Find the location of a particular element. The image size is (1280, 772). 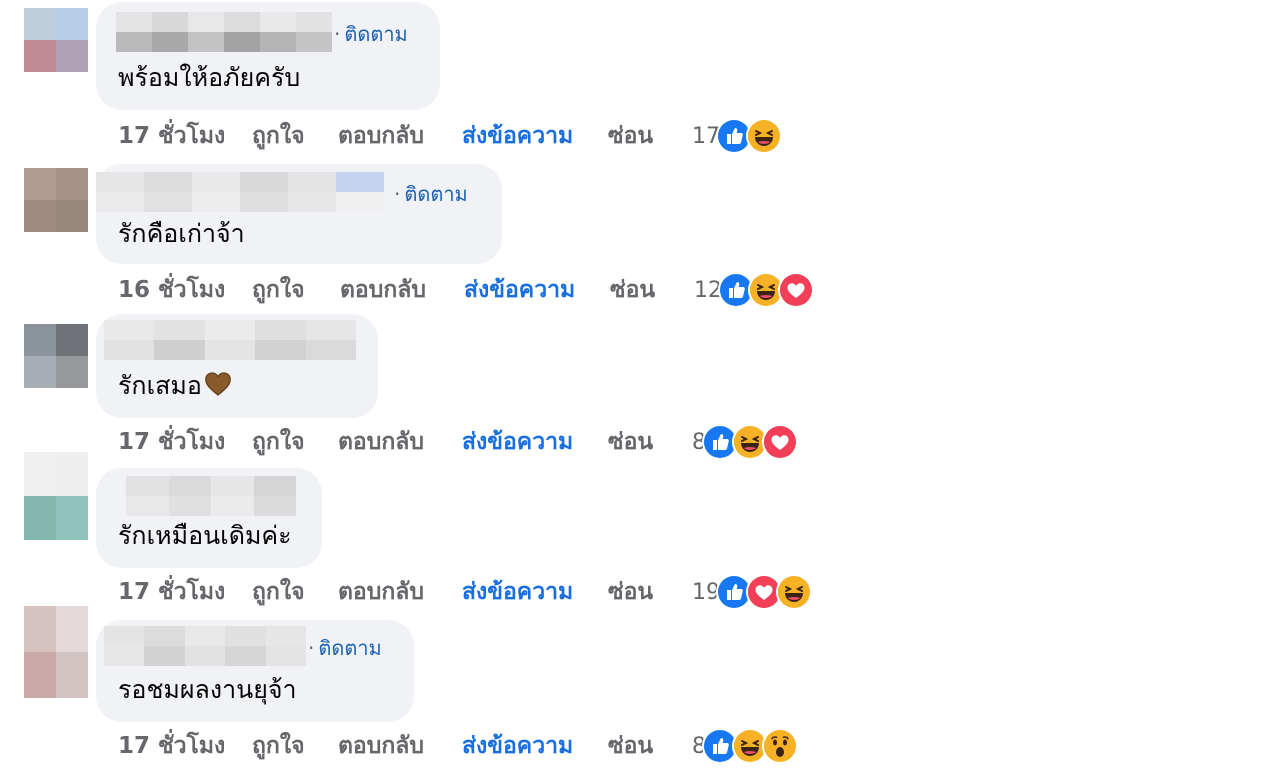

reaction-summary: 17 is located at coordinates (737, 136).